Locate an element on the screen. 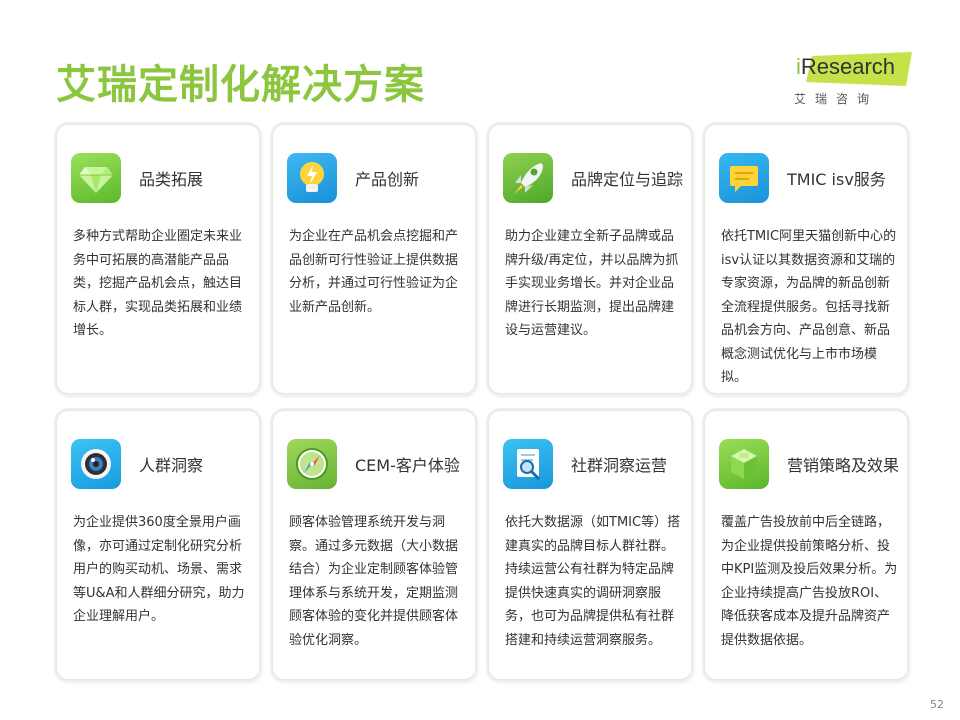 This screenshot has height=720, width=960. compass-icon is located at coordinates (312, 464).